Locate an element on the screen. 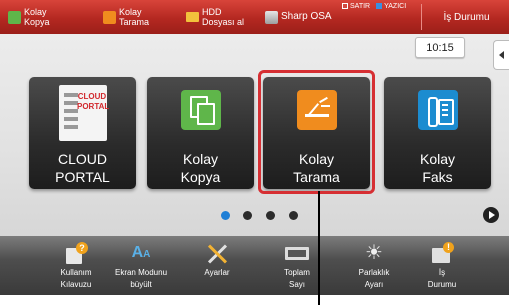 The height and width of the screenshot is (305, 509). button-brightness: ☀ Parlaklık Ayarı is located at coordinates (374, 265).